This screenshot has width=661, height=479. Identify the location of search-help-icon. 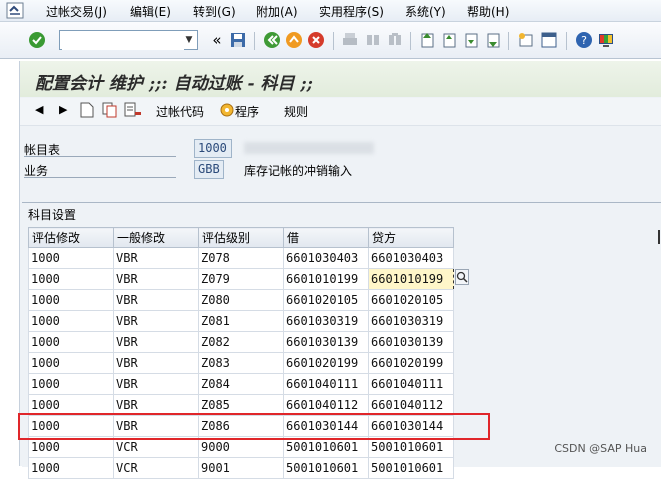
(462, 277).